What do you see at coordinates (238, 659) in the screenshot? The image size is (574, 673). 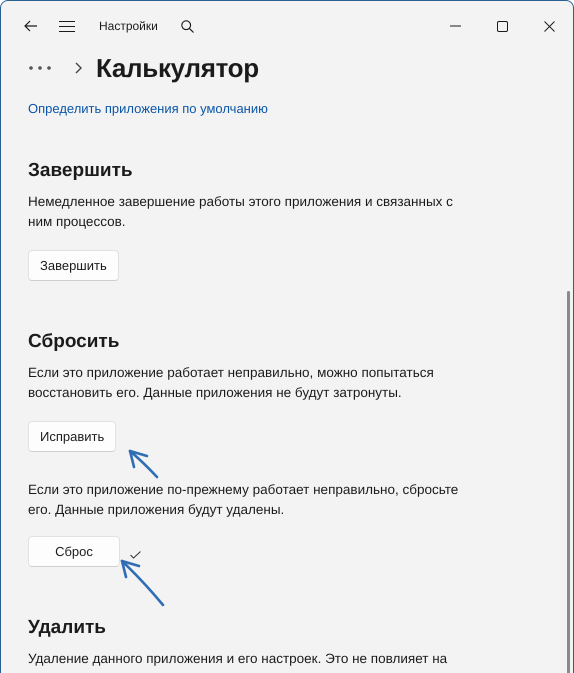 I see `section-description: Удаление данного приложения и его настроек. Это не повлияет на` at bounding box center [238, 659].